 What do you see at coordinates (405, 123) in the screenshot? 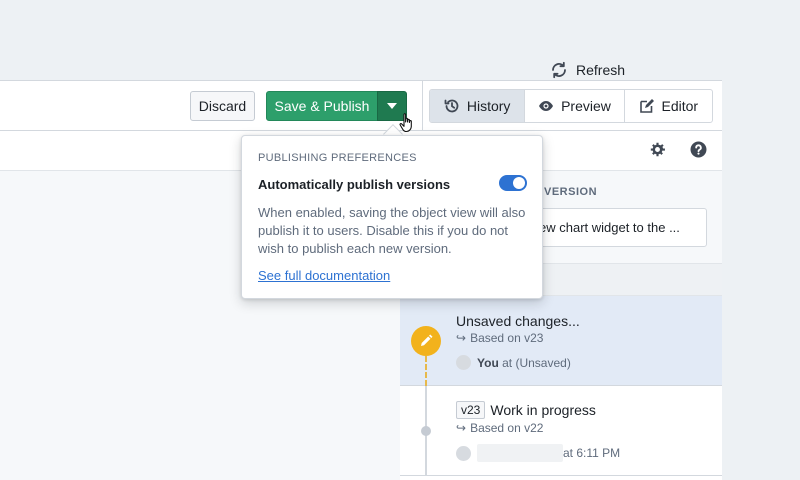
I see `hand-cursor-icon` at bounding box center [405, 123].